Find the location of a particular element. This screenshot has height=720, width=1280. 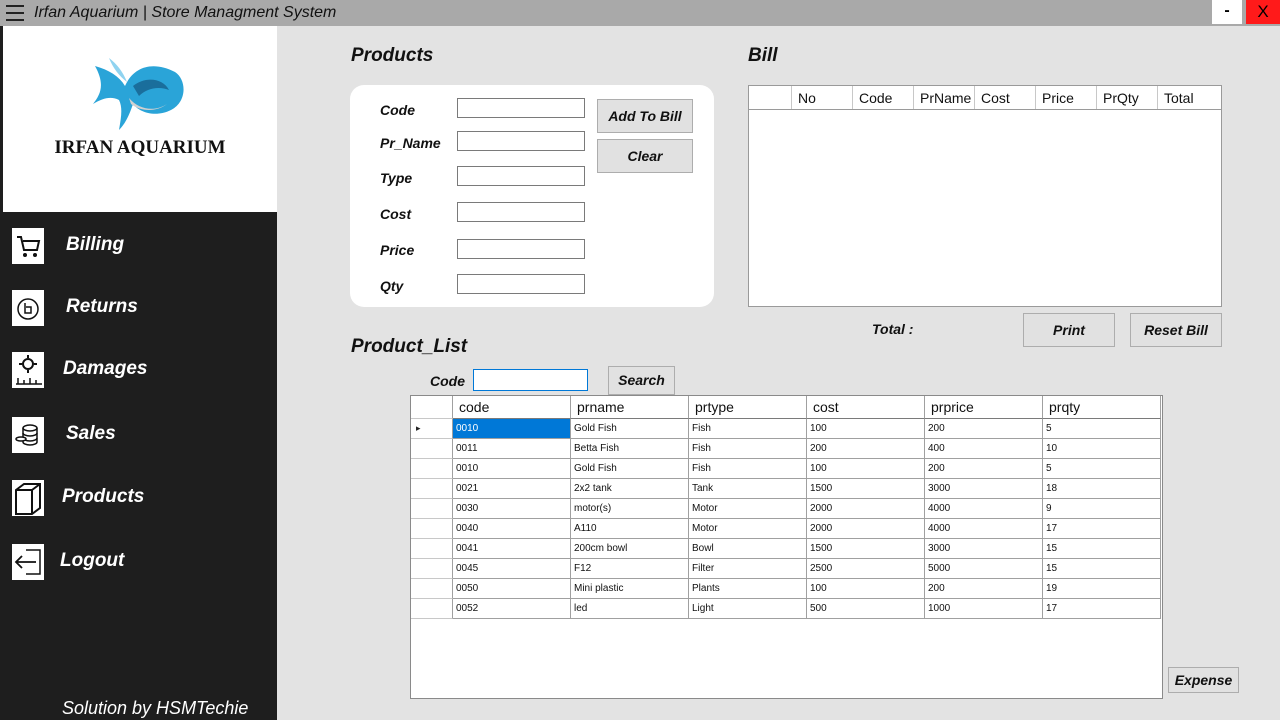

print-button: Print is located at coordinates (1069, 330).